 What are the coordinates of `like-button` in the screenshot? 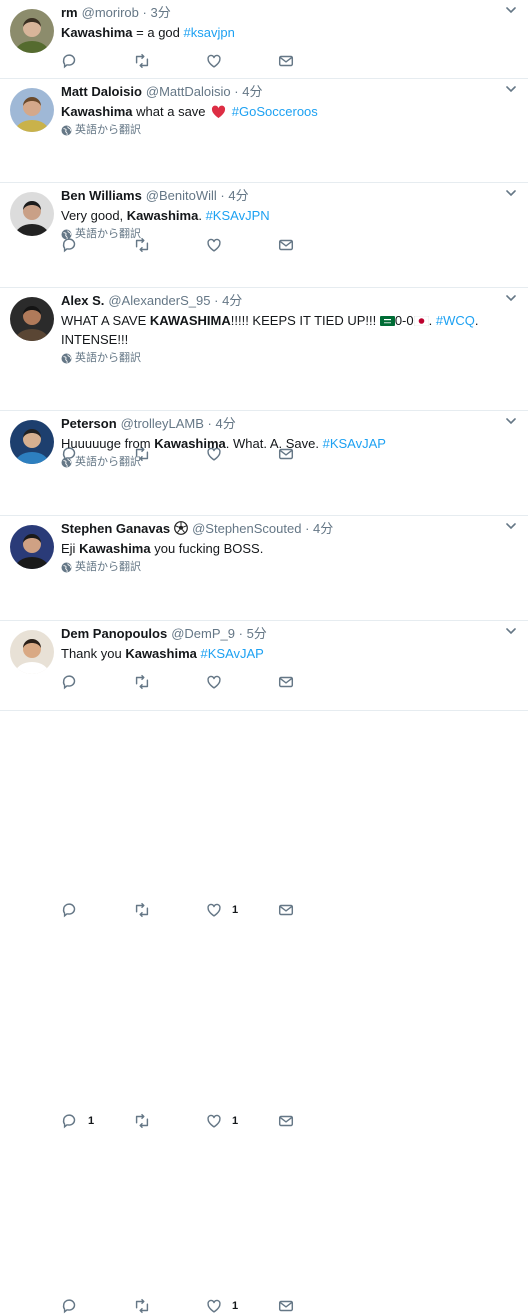 It's located at (241, 61).